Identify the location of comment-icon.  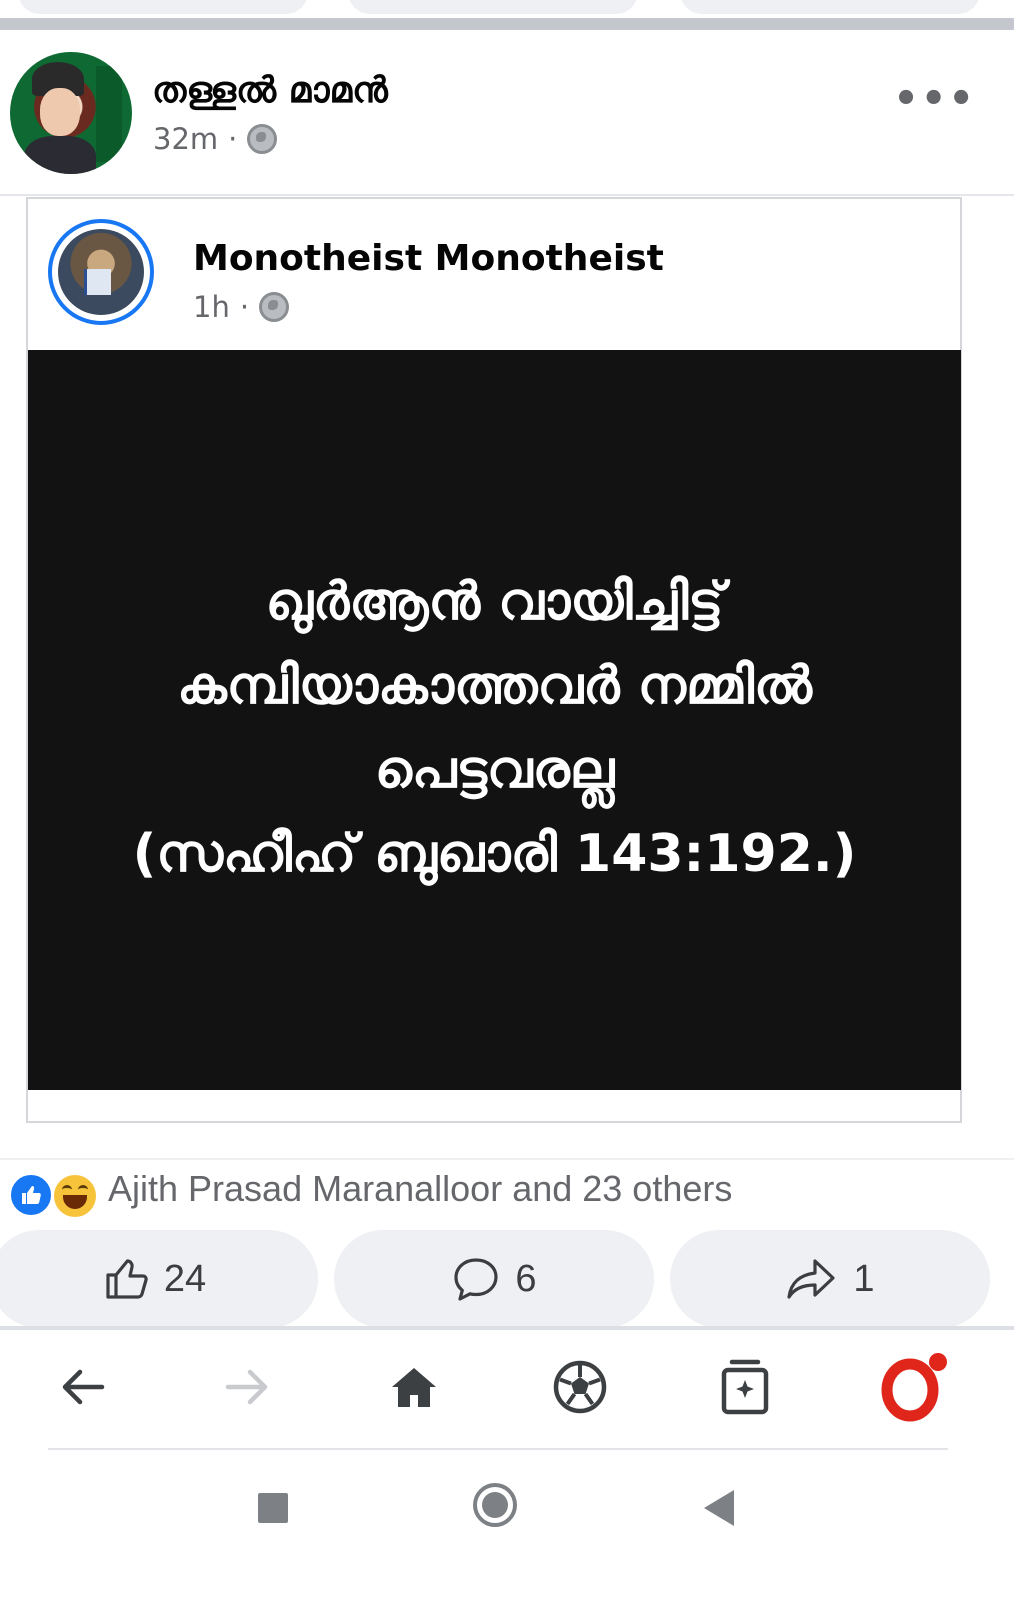
(476, 1279).